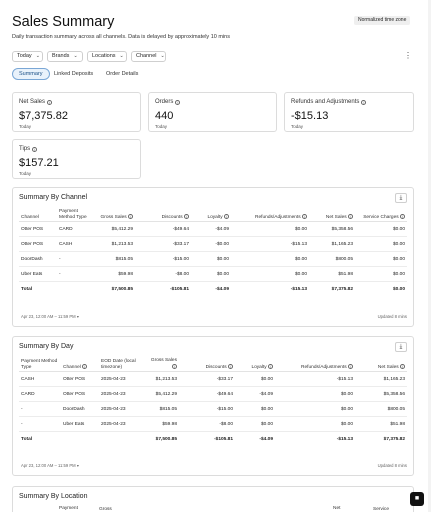  I want to click on column-header: Channel, so click(38, 215).